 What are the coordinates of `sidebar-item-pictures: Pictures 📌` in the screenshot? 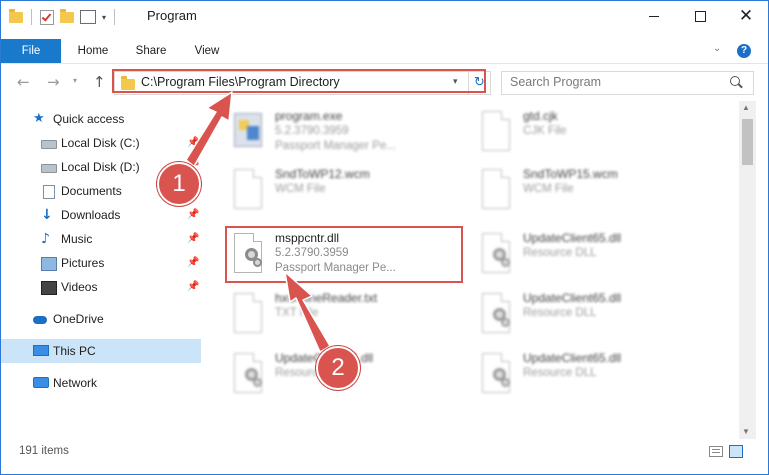 It's located at (101, 263).